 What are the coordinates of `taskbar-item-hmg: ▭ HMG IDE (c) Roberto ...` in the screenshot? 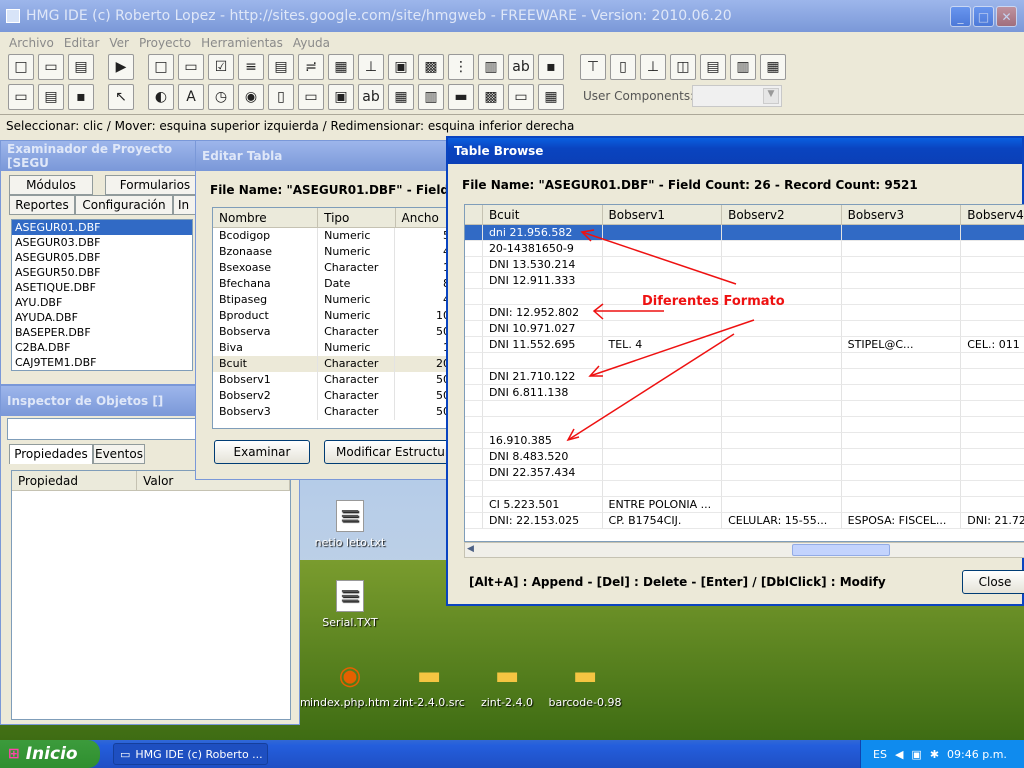 It's located at (190, 754).